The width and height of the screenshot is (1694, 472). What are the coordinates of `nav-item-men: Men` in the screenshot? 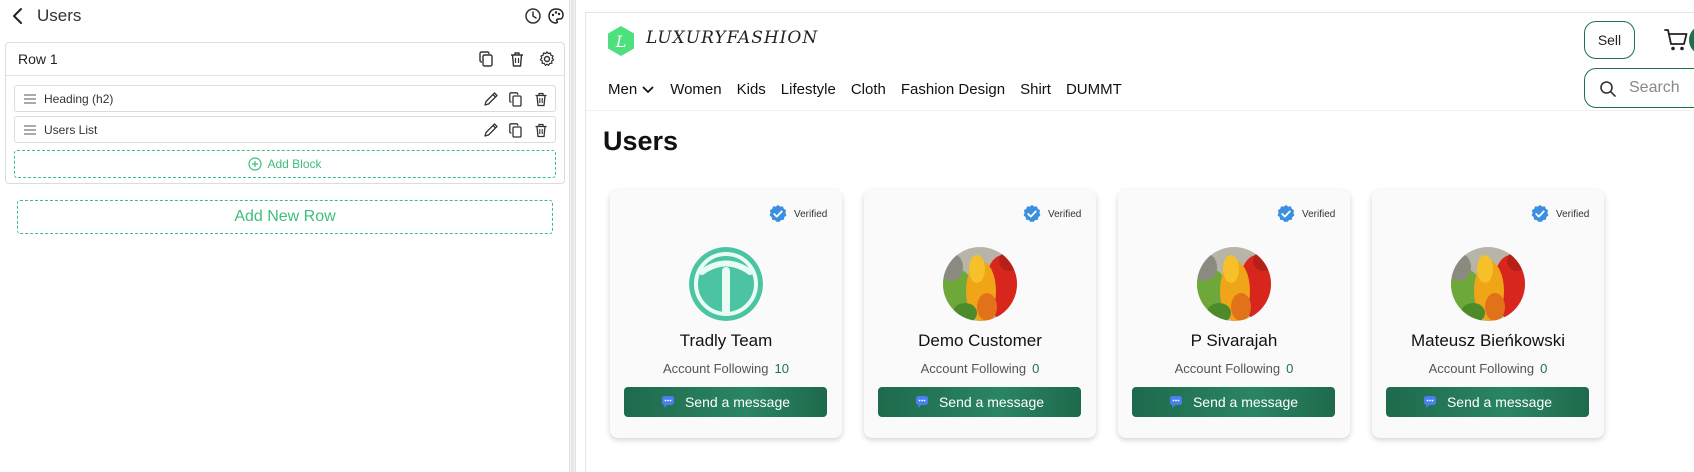 It's located at (631, 89).